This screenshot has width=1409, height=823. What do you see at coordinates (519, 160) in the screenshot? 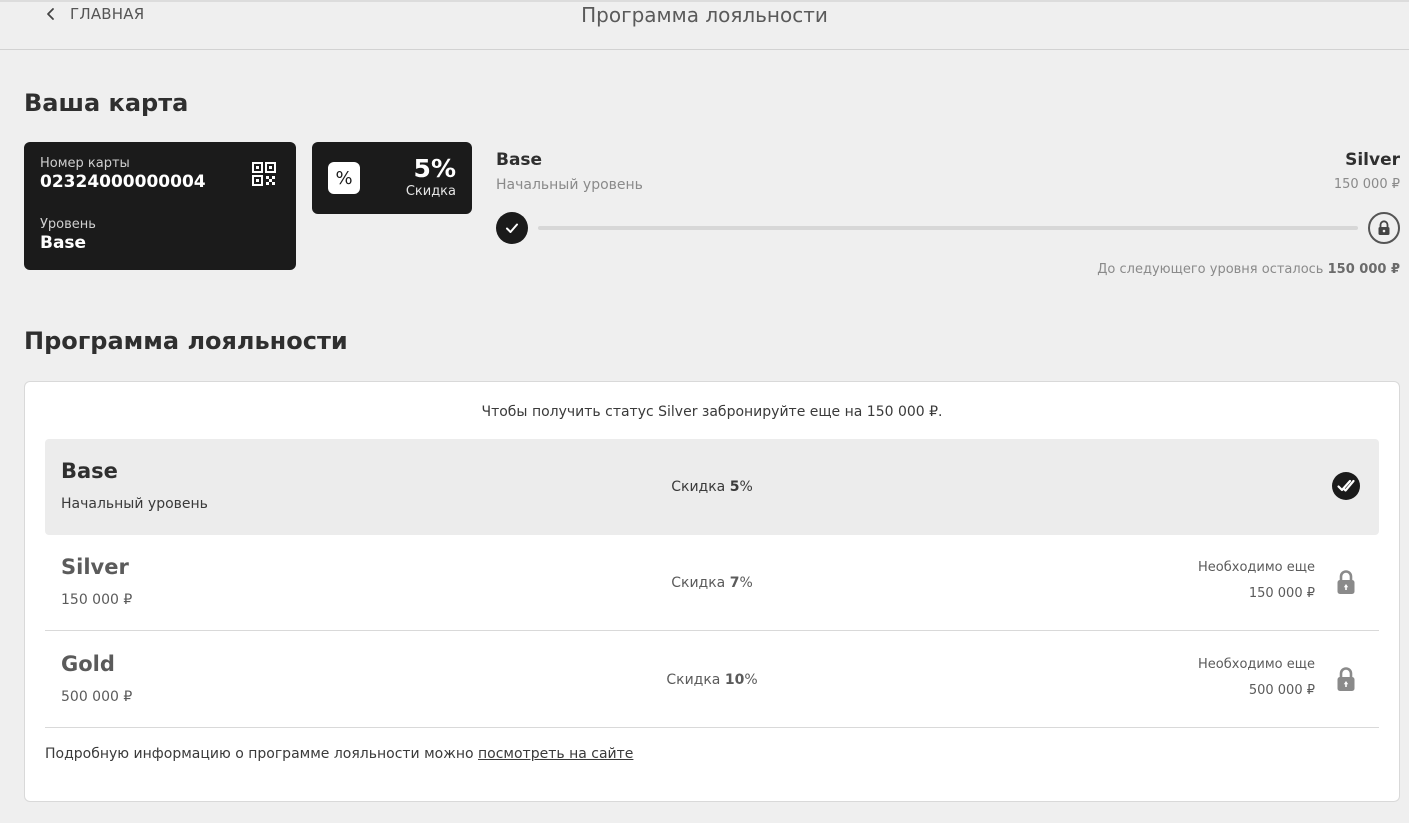
I see `current-level-name: Base` at bounding box center [519, 160].